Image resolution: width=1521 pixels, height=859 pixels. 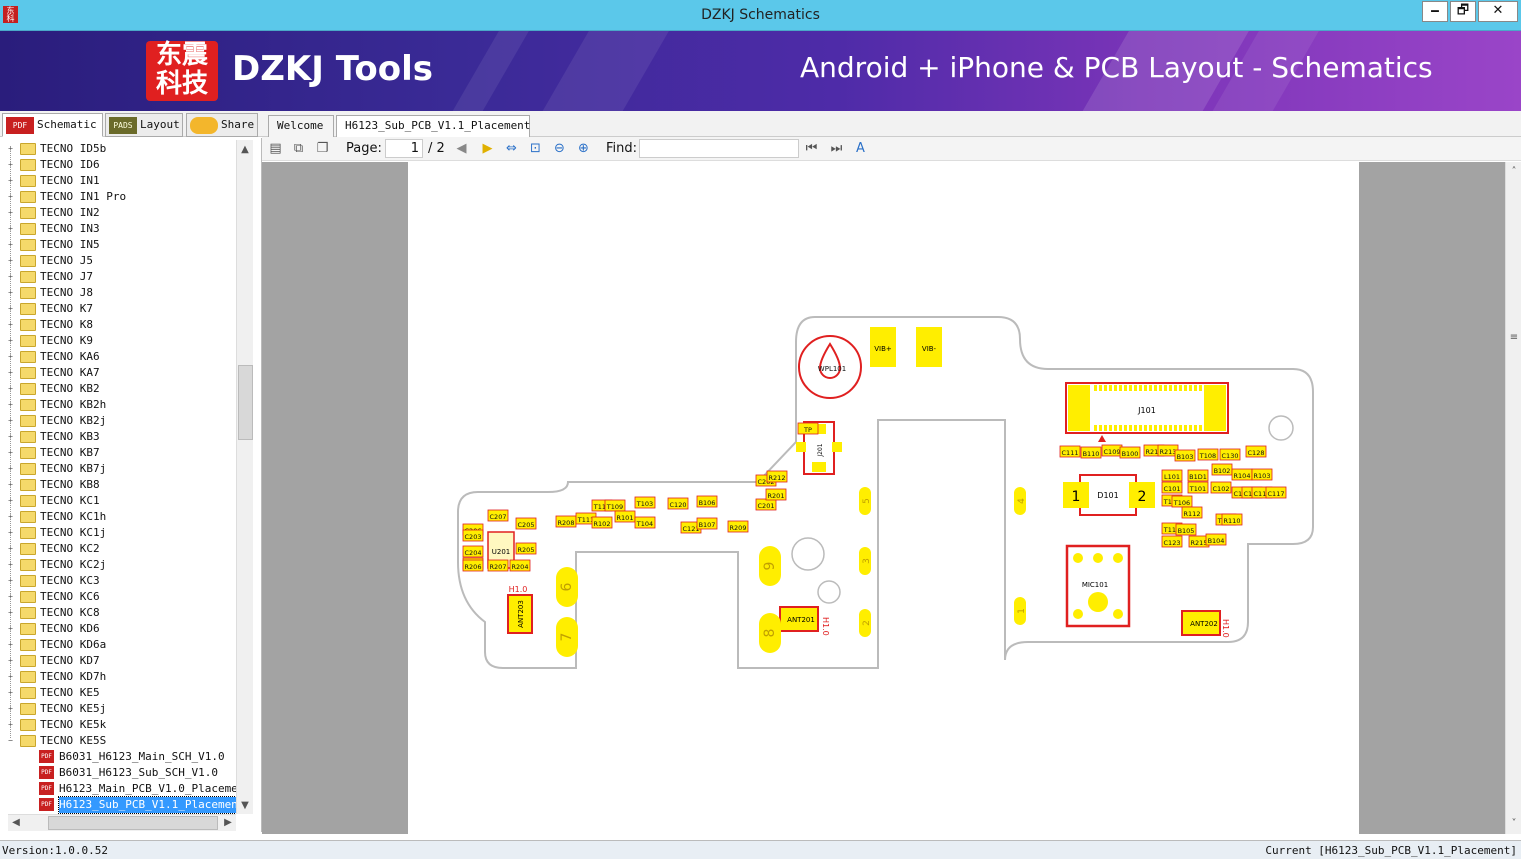 What do you see at coordinates (118, 229) in the screenshot?
I see `tree-folder: + TECNO IN3` at bounding box center [118, 229].